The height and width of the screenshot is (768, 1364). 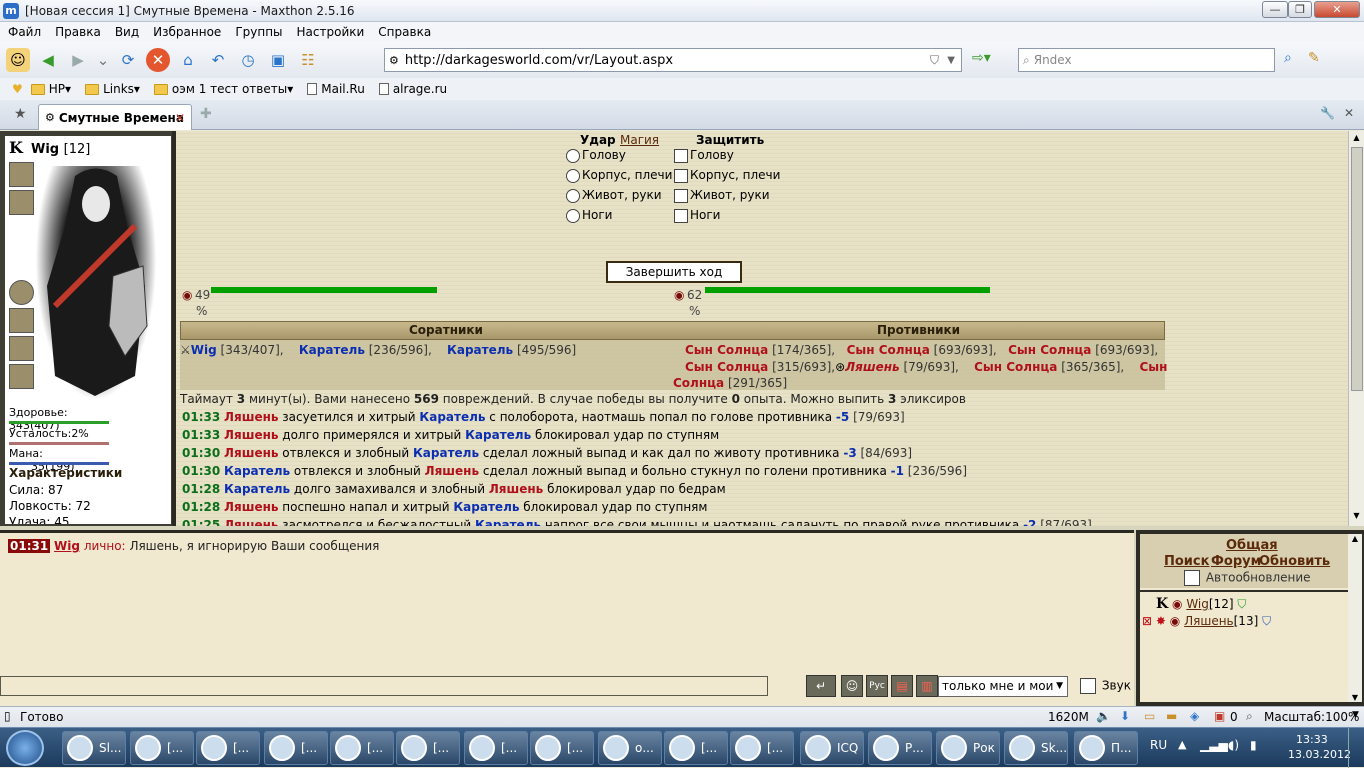 I want to click on menu-edit: Правка, so click(x=78, y=32).